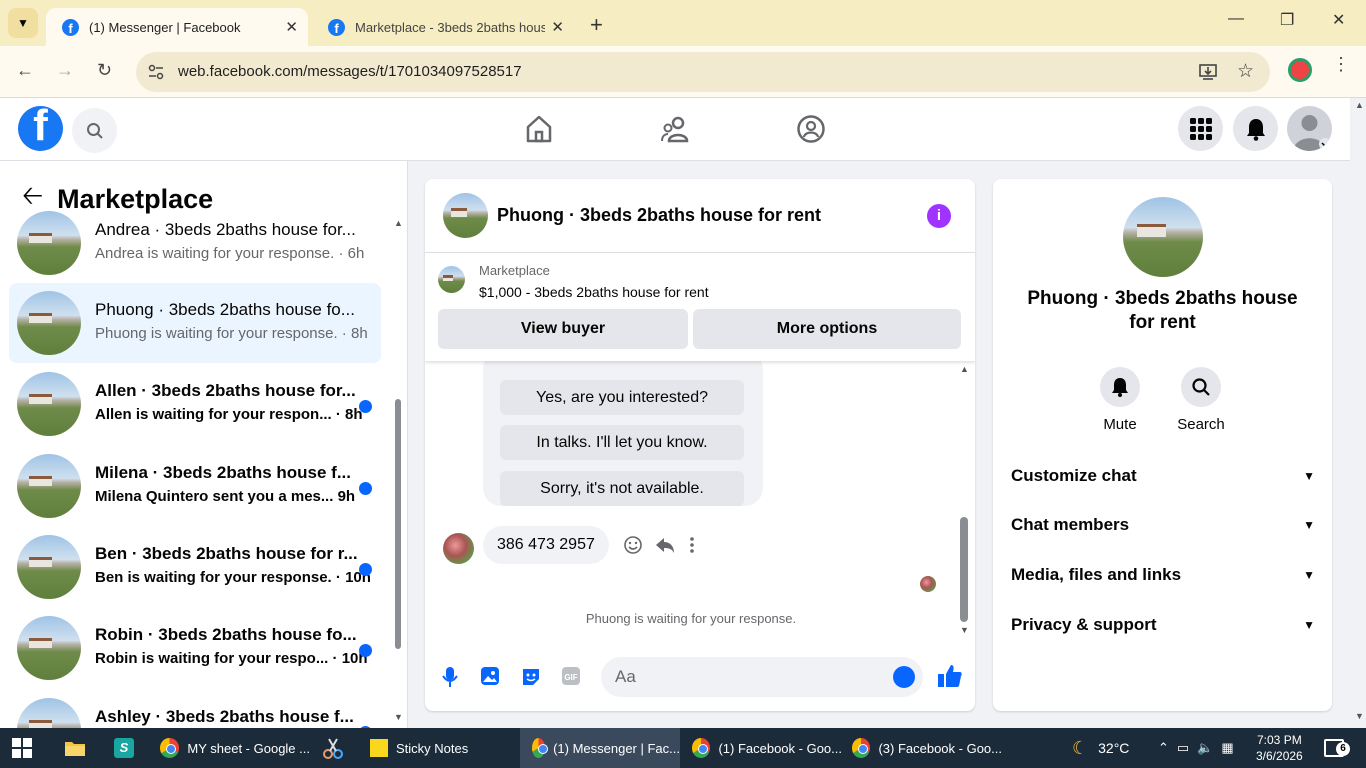 The width and height of the screenshot is (1366, 768). What do you see at coordinates (692, 545) in the screenshot?
I see `more-vertical-icon` at bounding box center [692, 545].